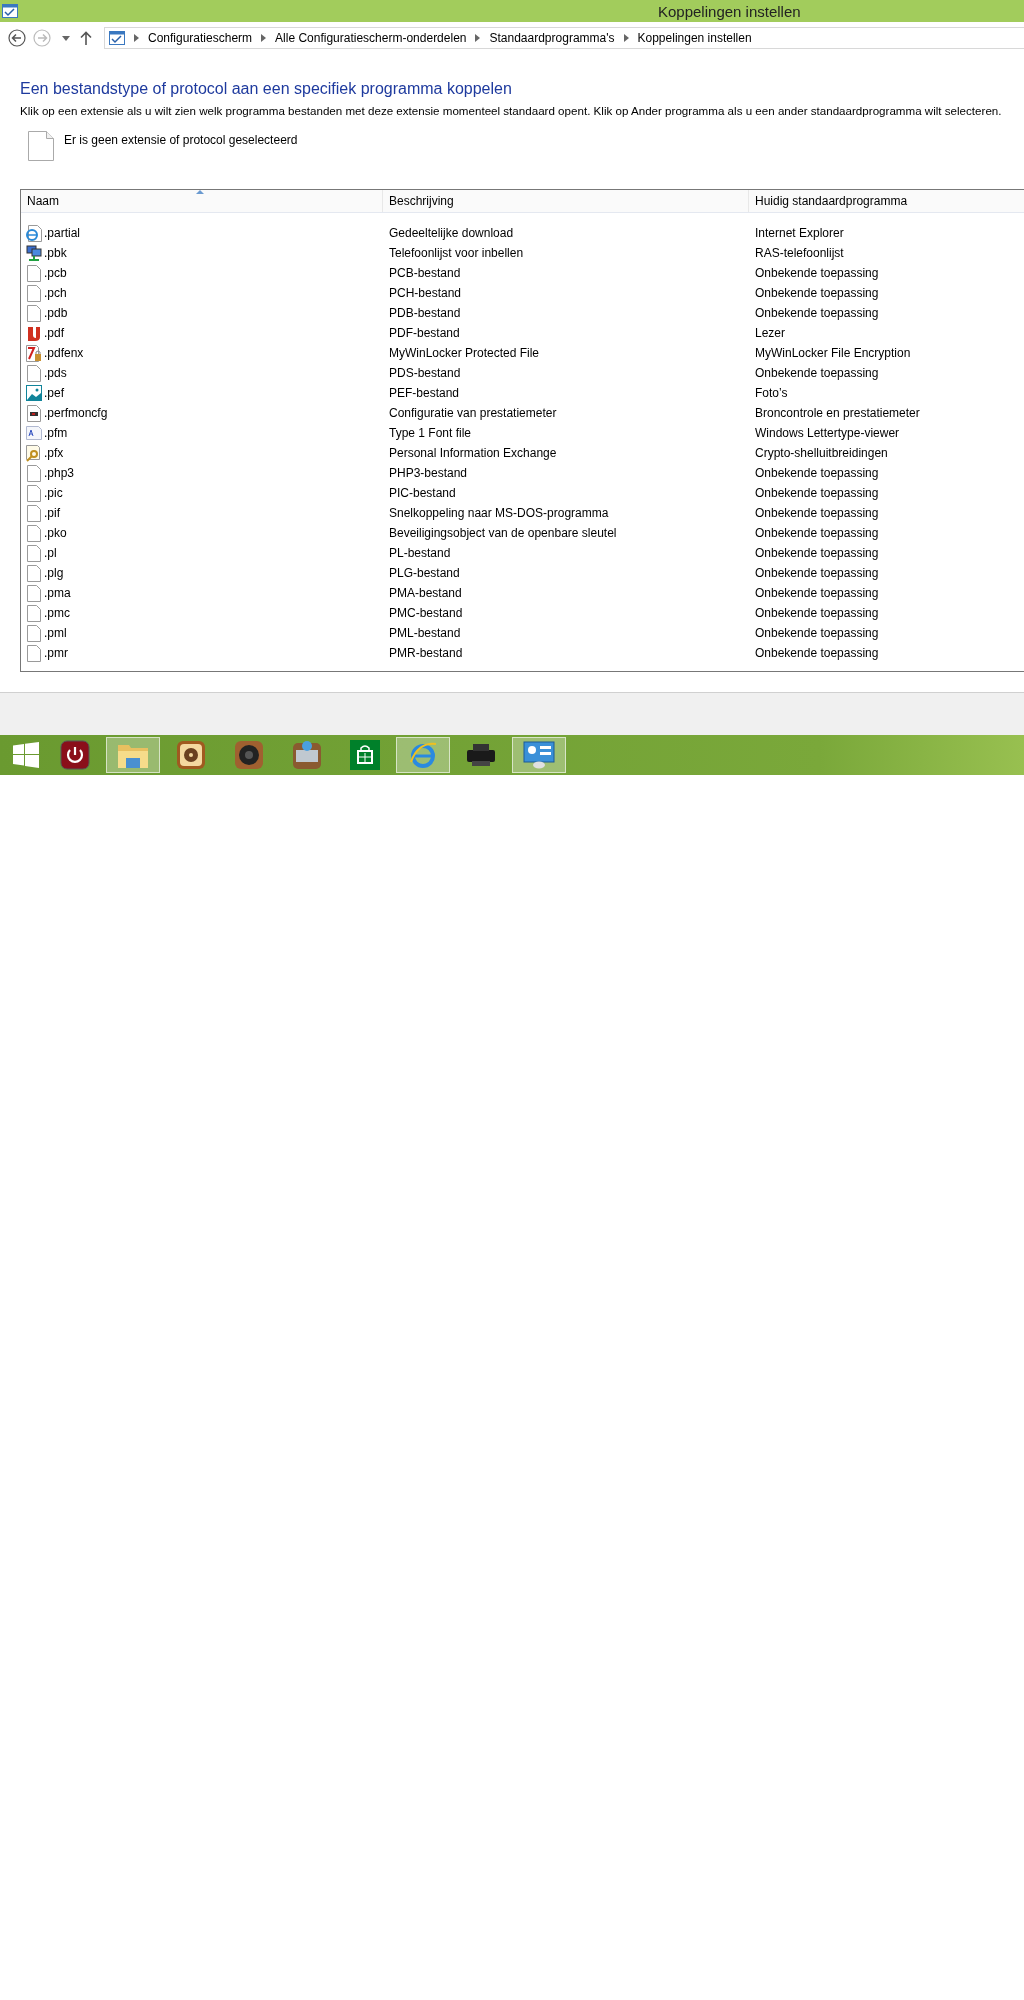 This screenshot has height=2000, width=1024. What do you see at coordinates (202, 233) in the screenshot?
I see `extension-cell: .partial` at bounding box center [202, 233].